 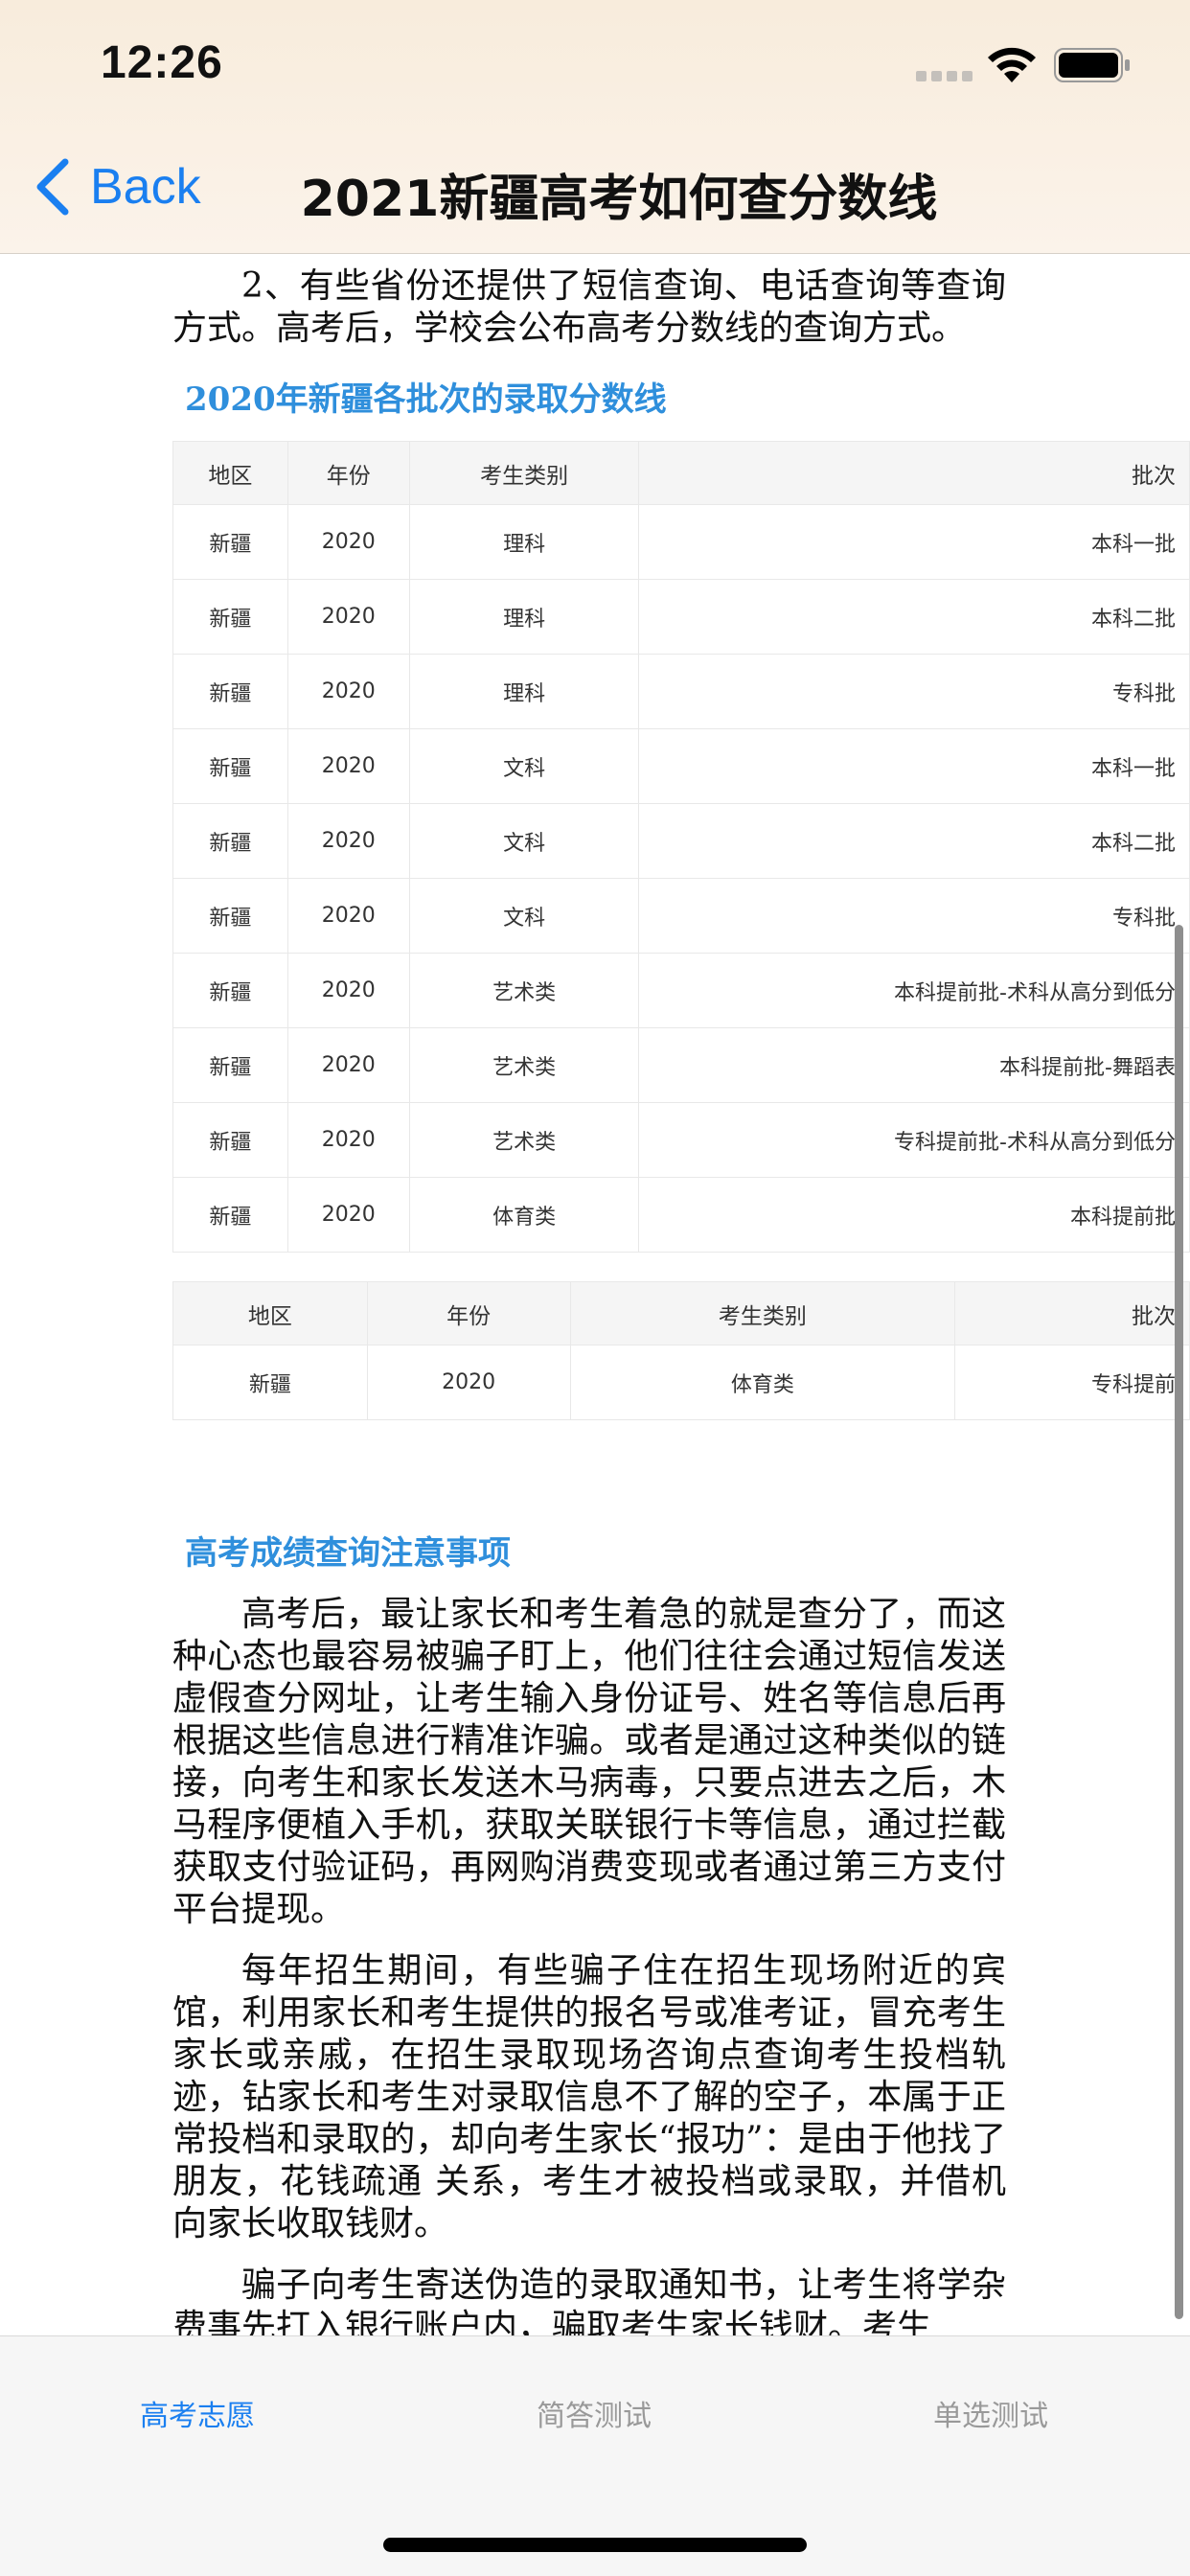 What do you see at coordinates (595, 2545) in the screenshot?
I see `home-indicator` at bounding box center [595, 2545].